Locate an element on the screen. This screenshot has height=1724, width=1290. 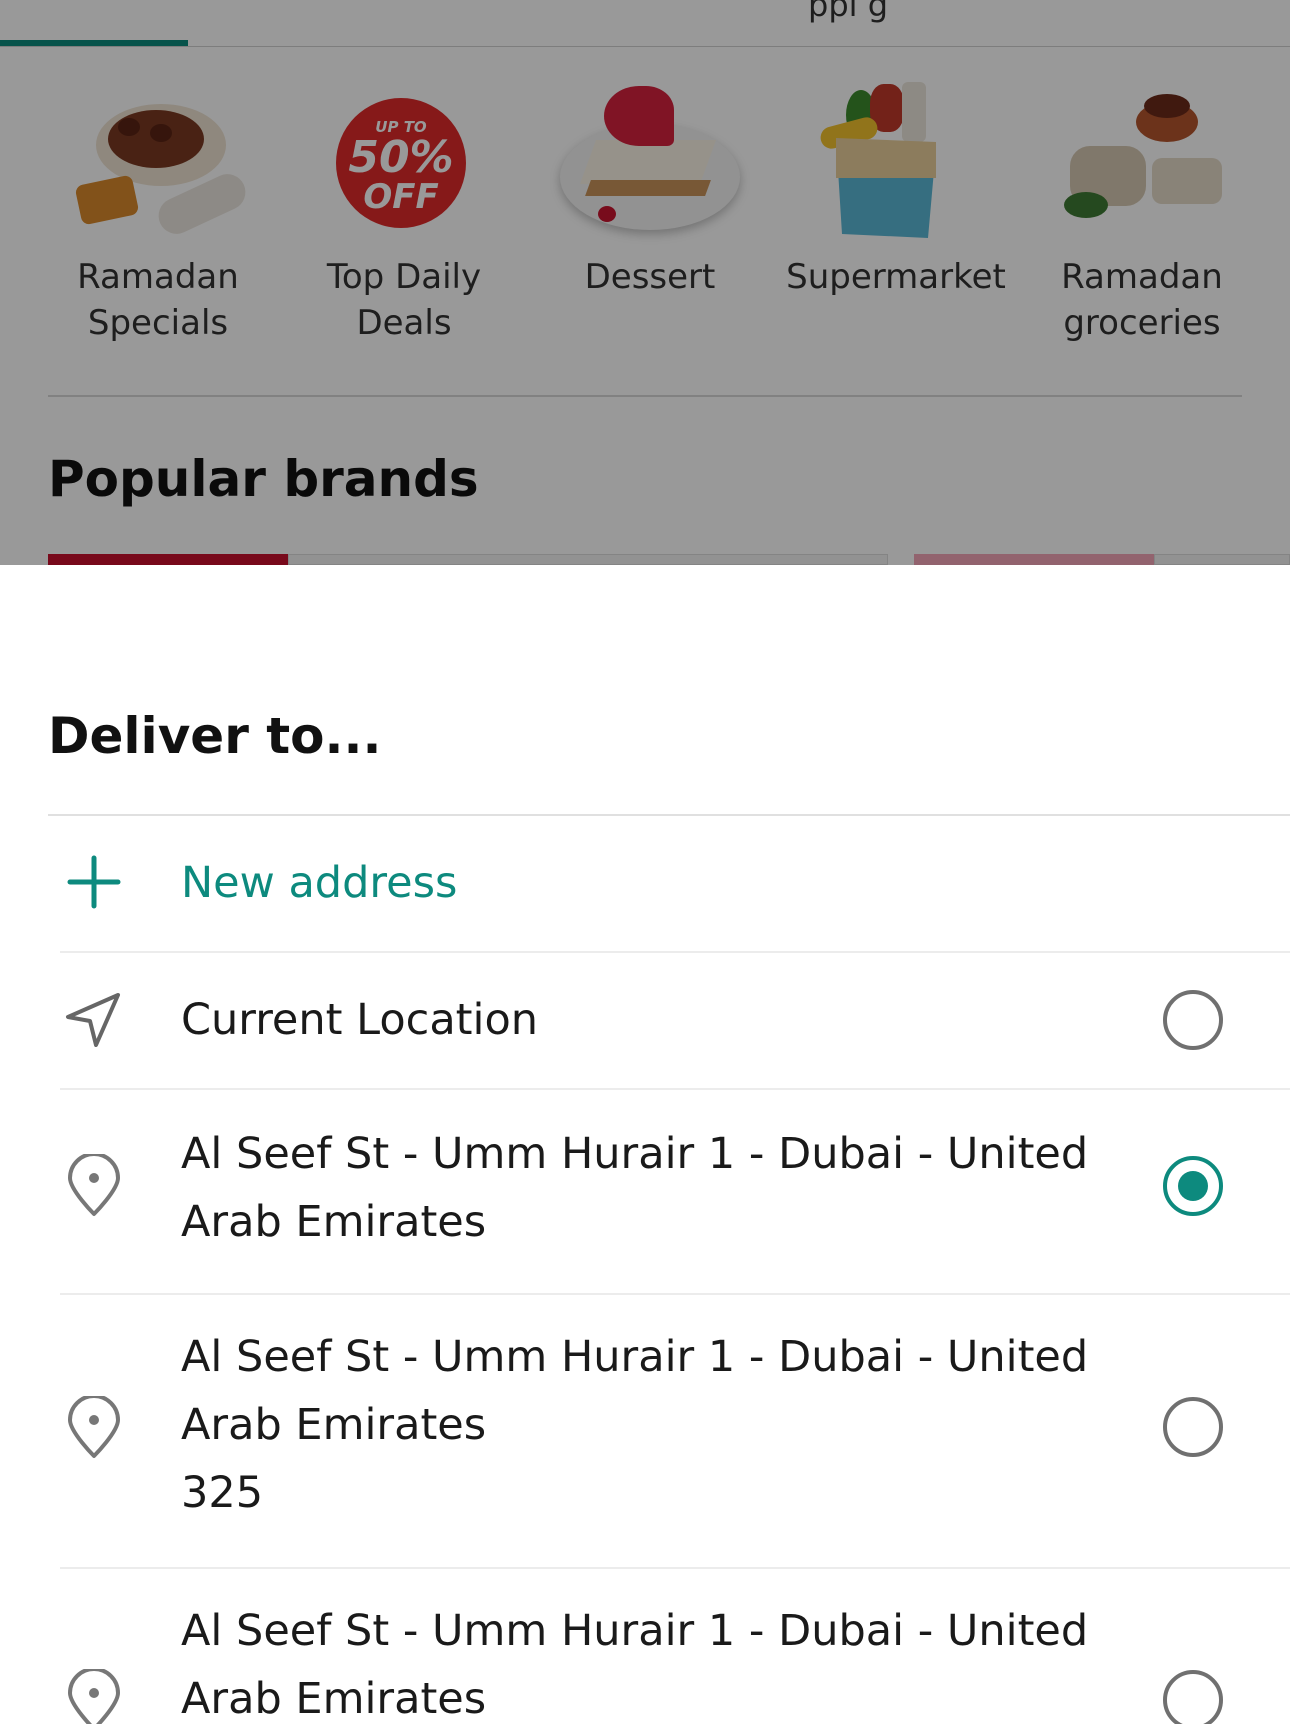
plus-icon is located at coordinates (94, 882).